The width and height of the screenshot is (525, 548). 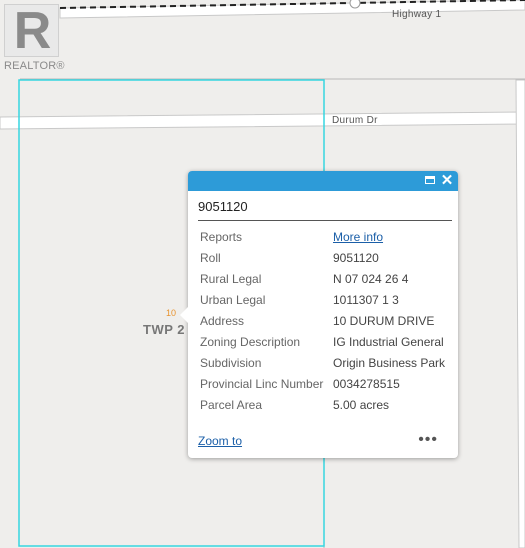 I want to click on popup-pointer, so click(x=184, y=315).